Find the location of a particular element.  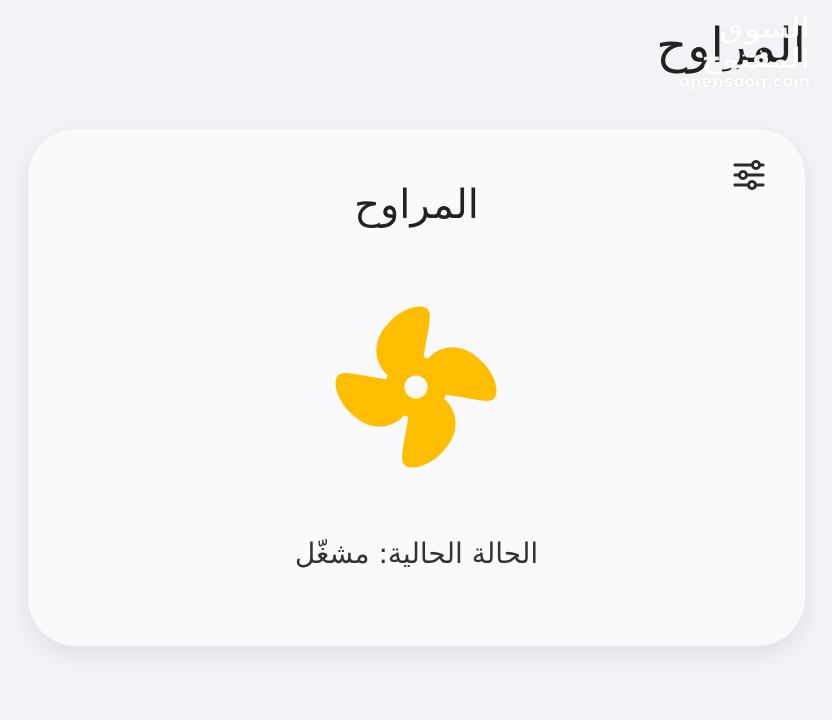

status-value: مشغّل is located at coordinates (332, 553).